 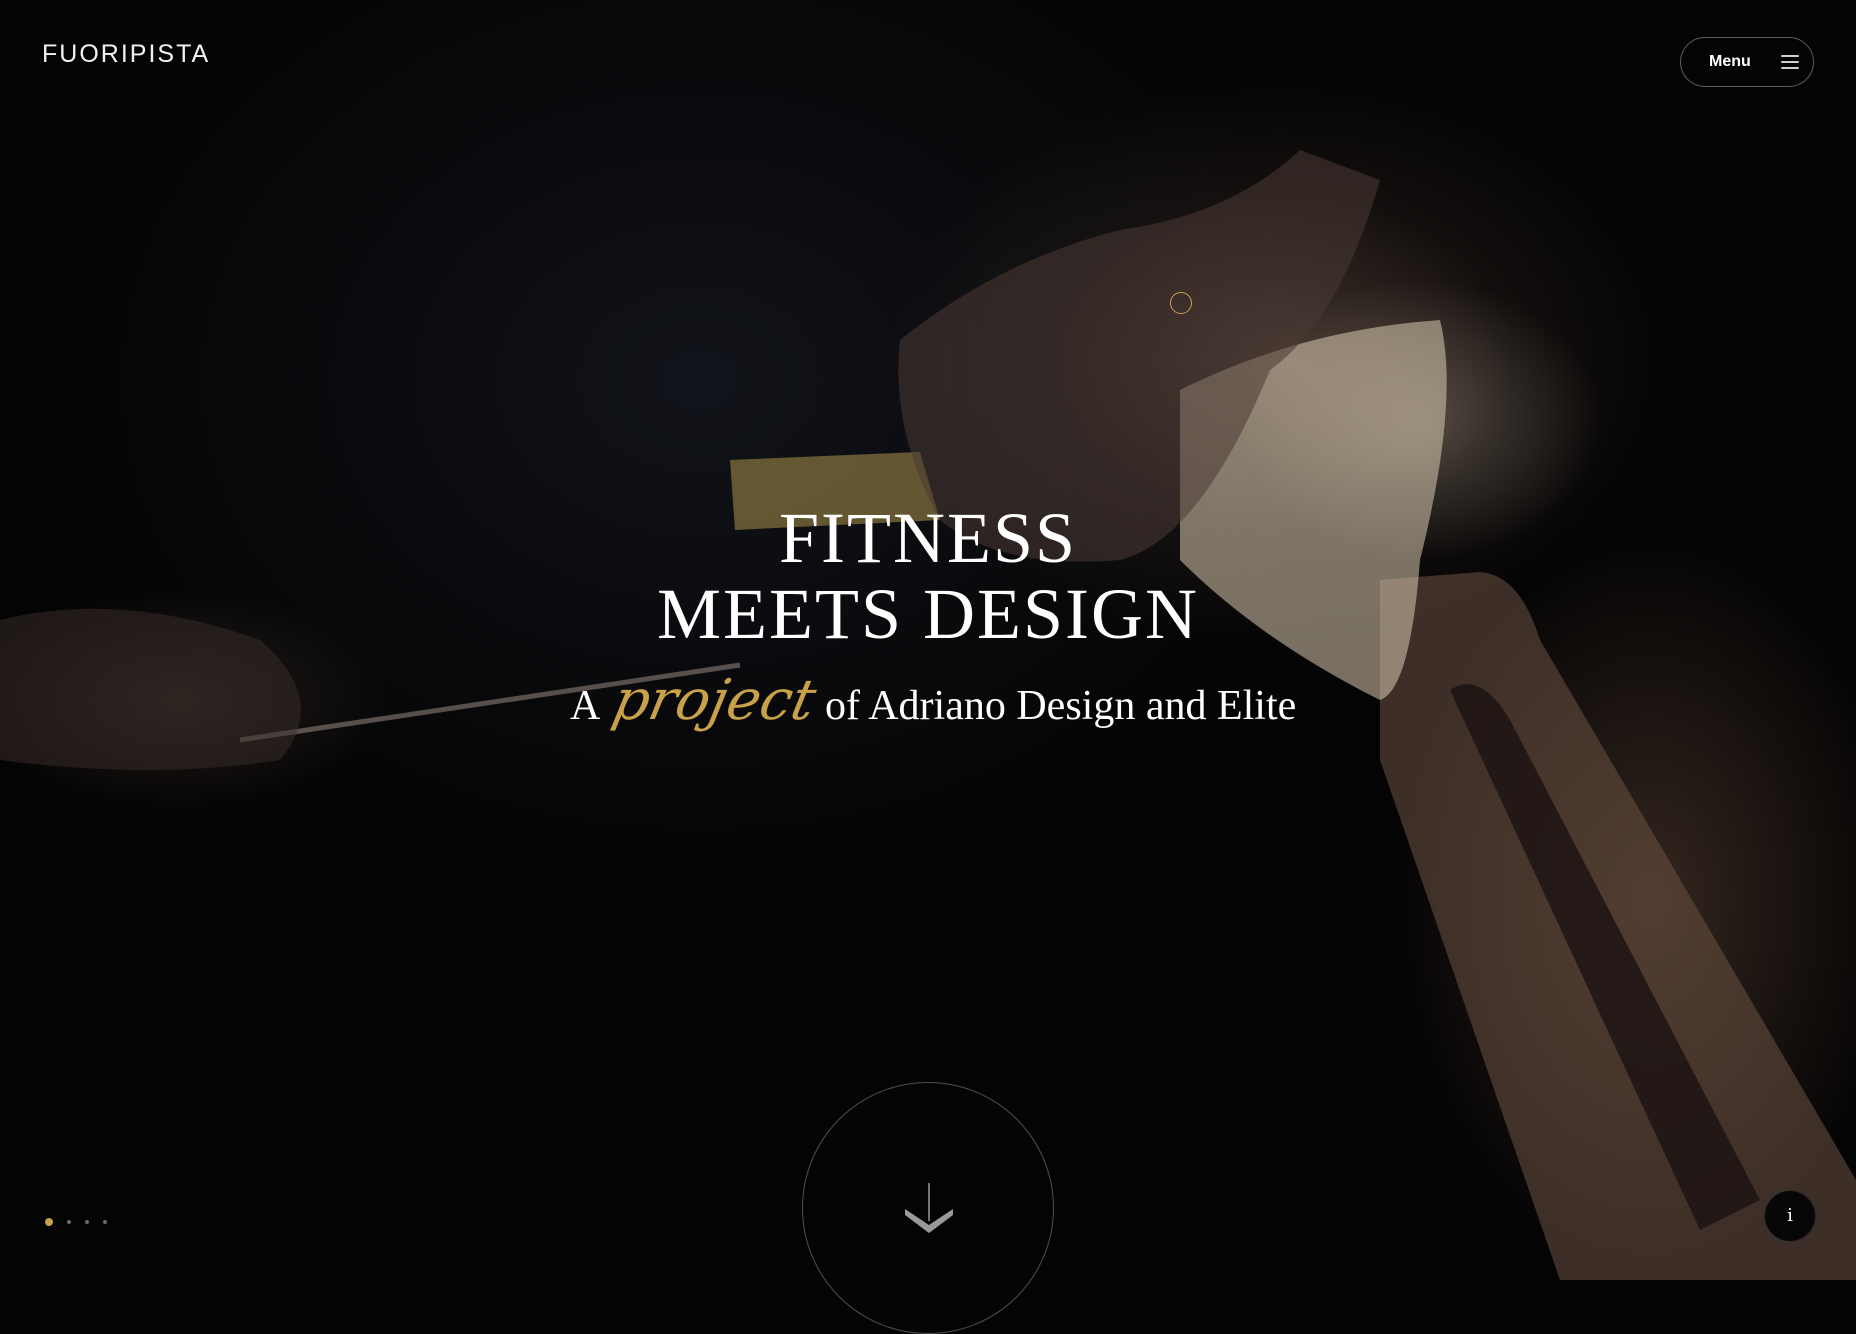 What do you see at coordinates (714, 700) in the screenshot?
I see `tagline-script-word: project` at bounding box center [714, 700].